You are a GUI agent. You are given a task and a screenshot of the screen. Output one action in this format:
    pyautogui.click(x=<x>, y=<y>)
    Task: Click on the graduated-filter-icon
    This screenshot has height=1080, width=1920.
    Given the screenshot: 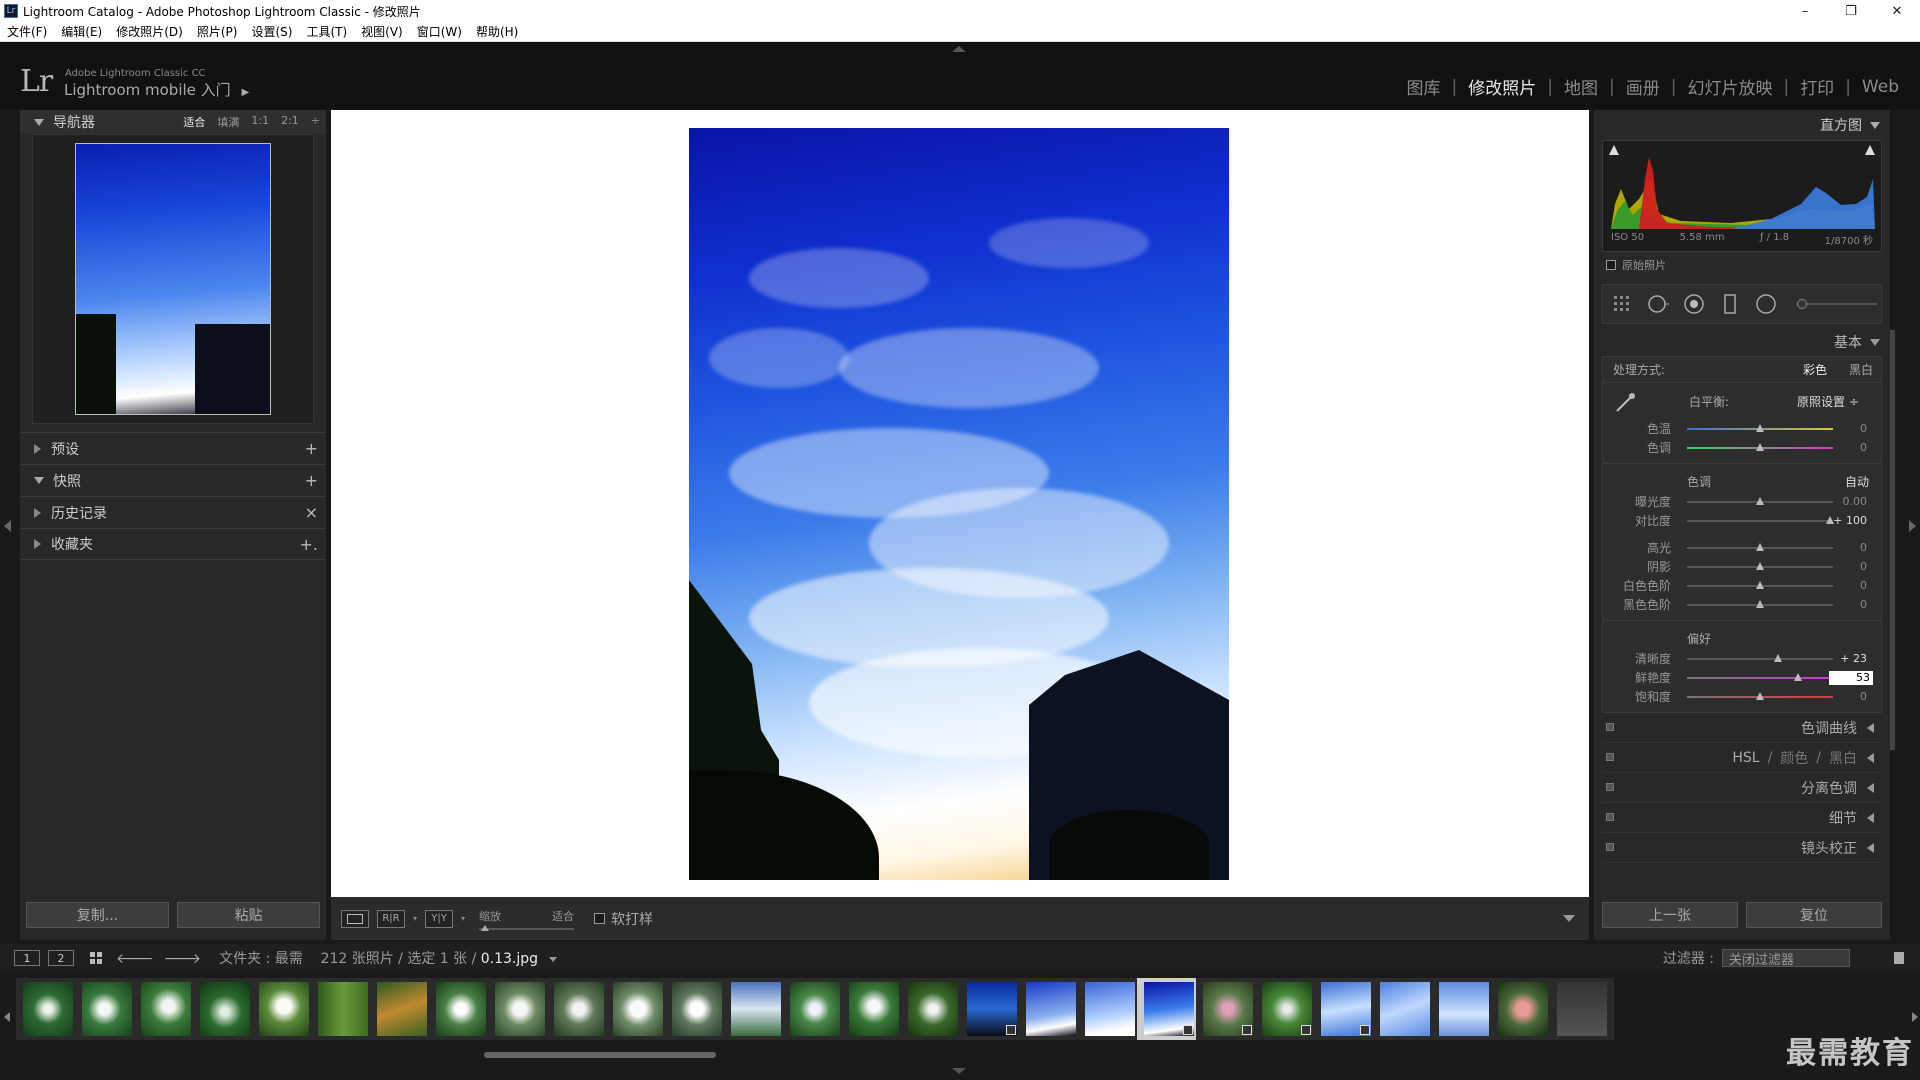 What is the action you would take?
    pyautogui.click(x=1730, y=304)
    